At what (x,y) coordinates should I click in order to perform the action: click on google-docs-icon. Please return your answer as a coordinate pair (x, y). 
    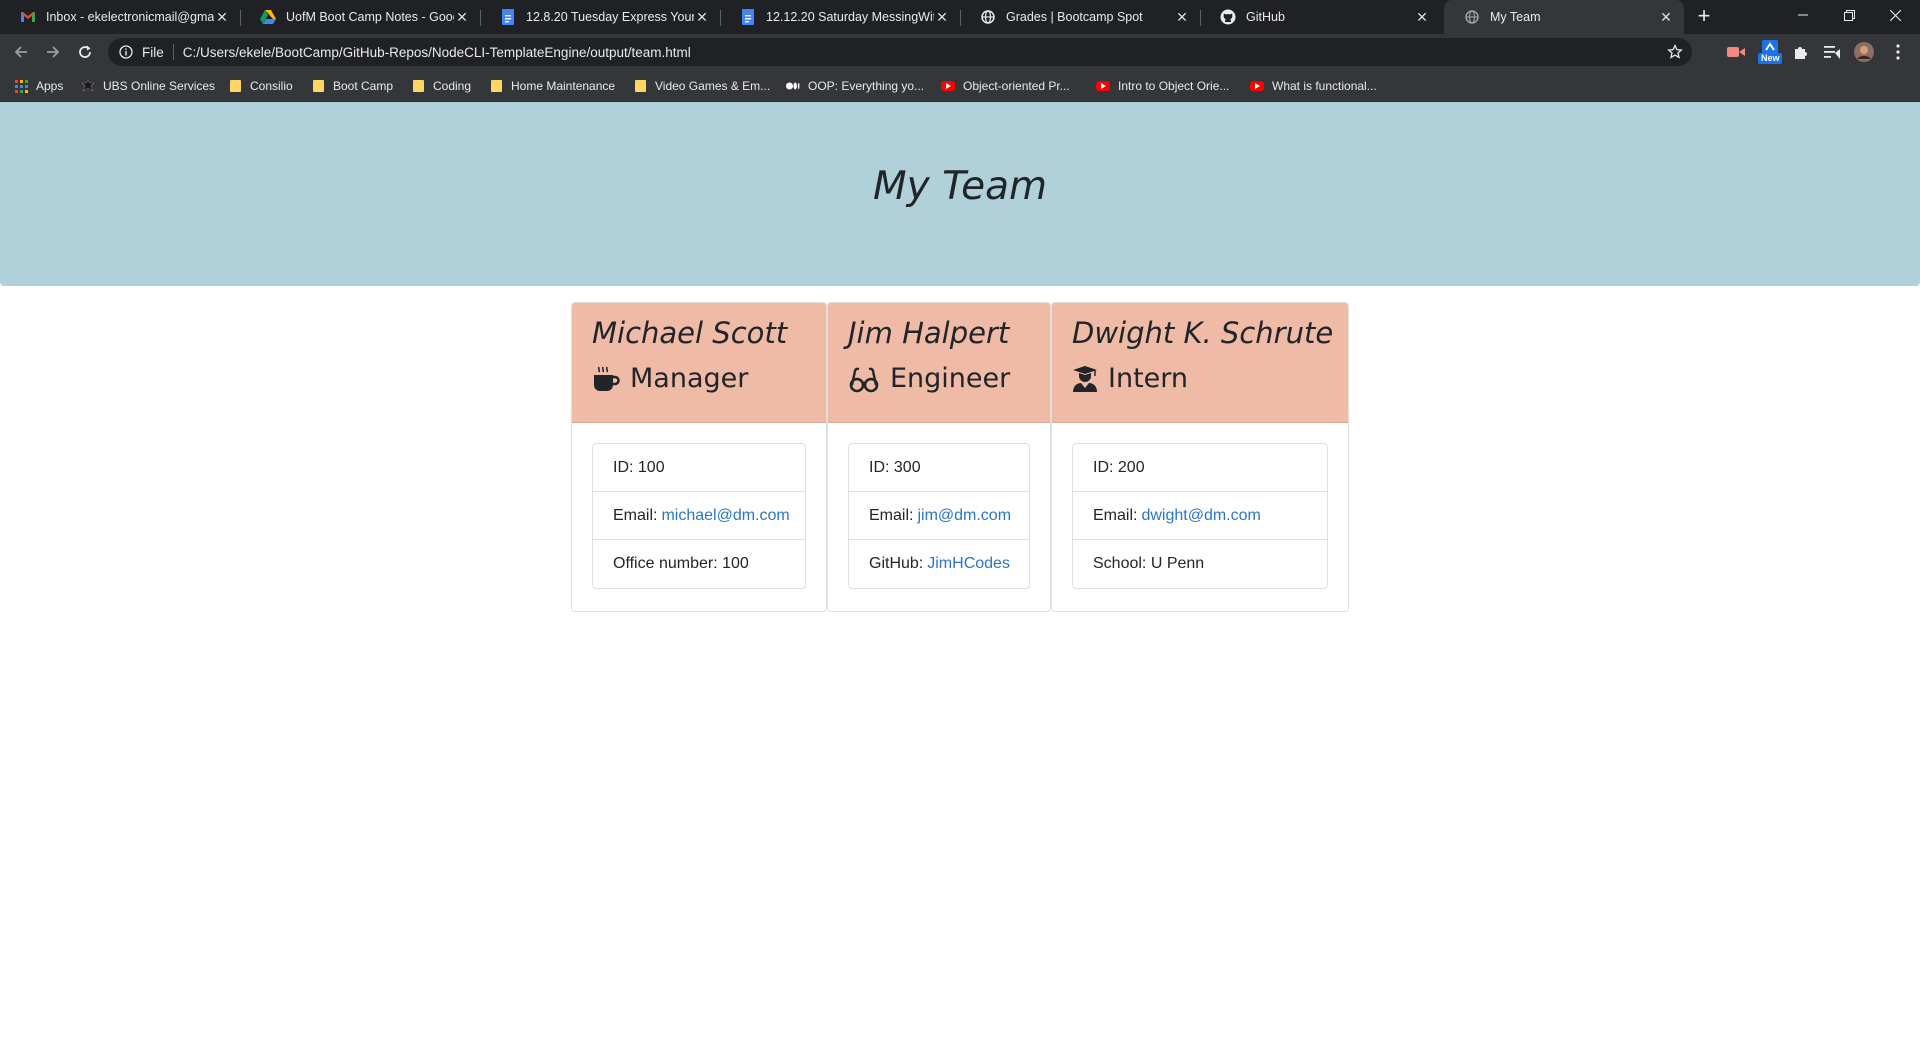
    Looking at the image, I should click on (508, 17).